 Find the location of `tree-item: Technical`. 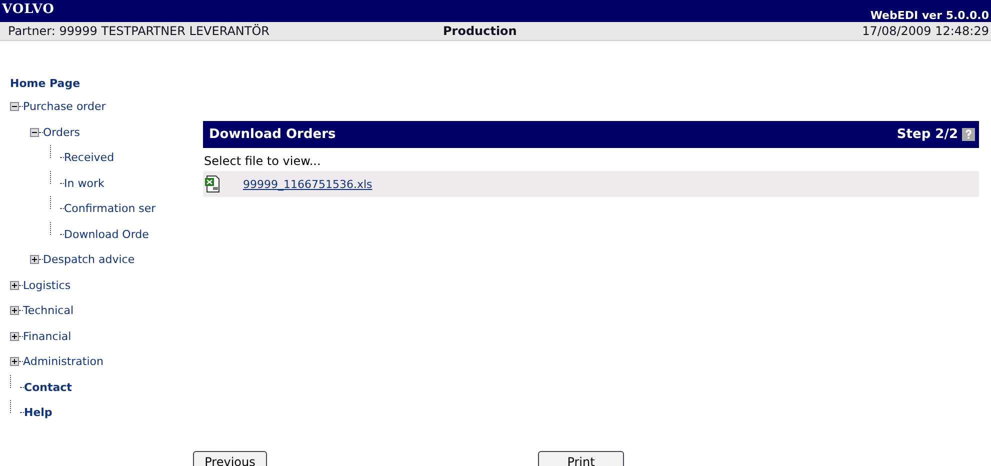

tree-item: Technical is located at coordinates (48, 311).